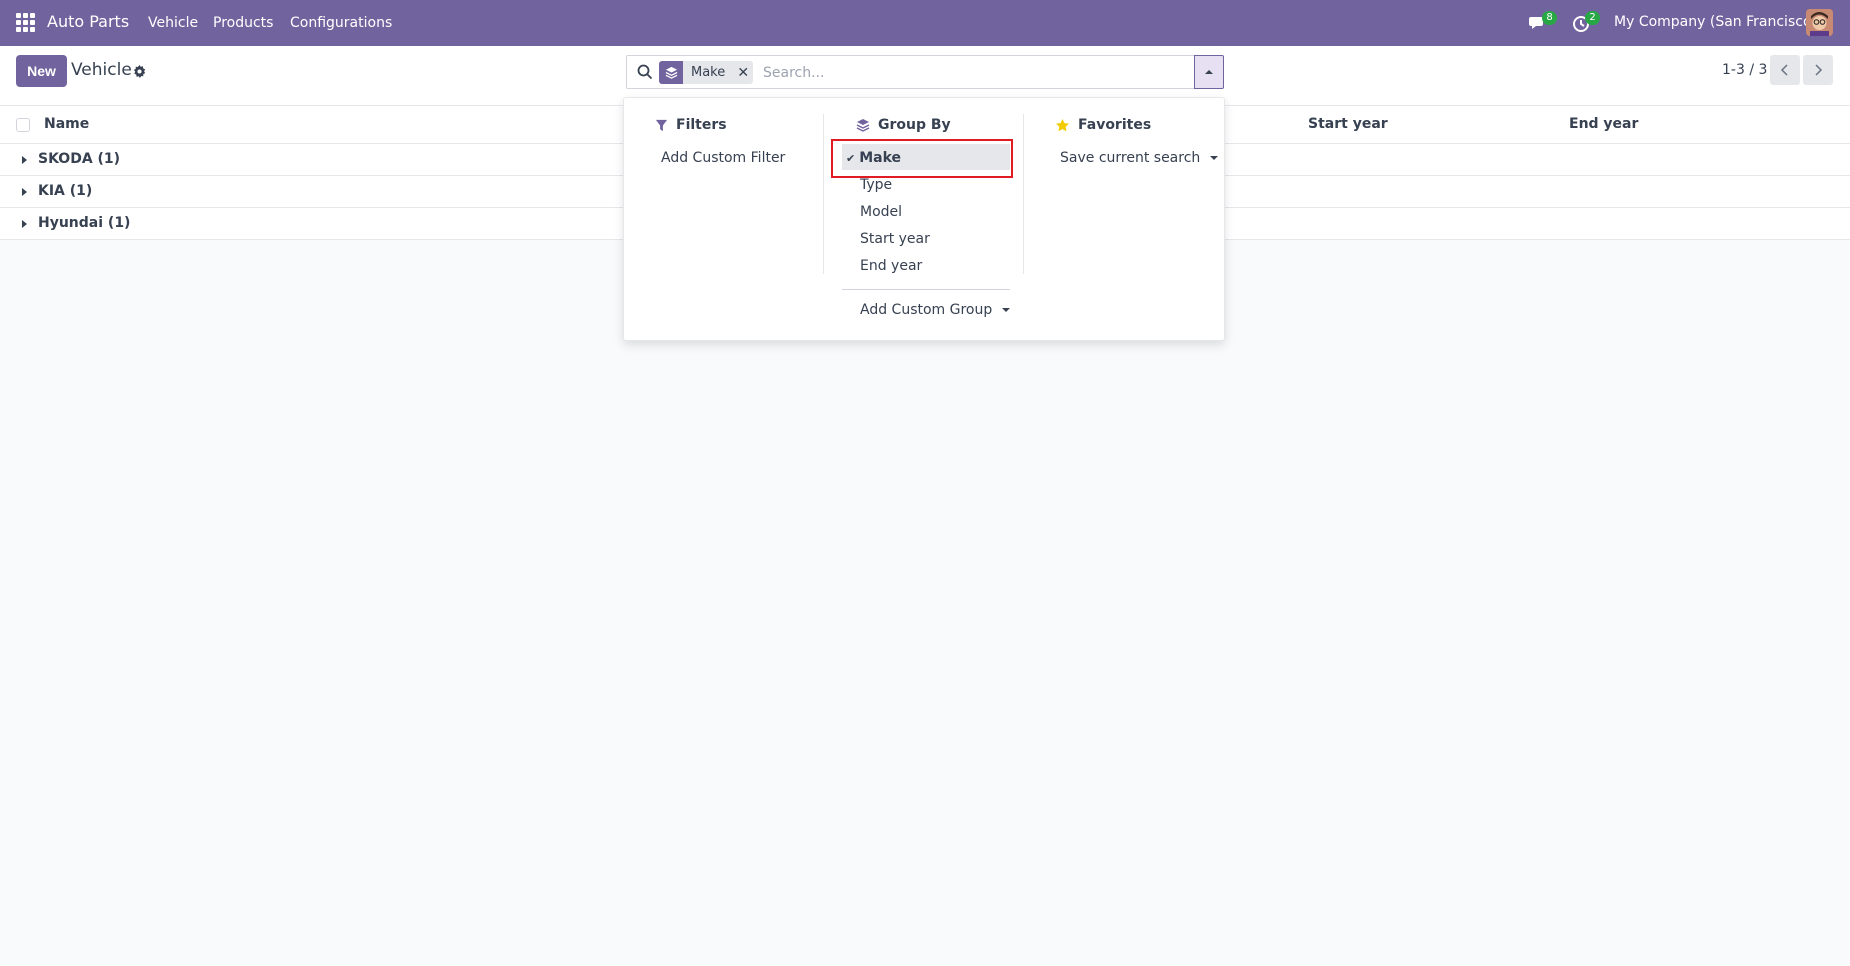 The height and width of the screenshot is (966, 1850). I want to click on save-current-search: Save current search, so click(1139, 158).